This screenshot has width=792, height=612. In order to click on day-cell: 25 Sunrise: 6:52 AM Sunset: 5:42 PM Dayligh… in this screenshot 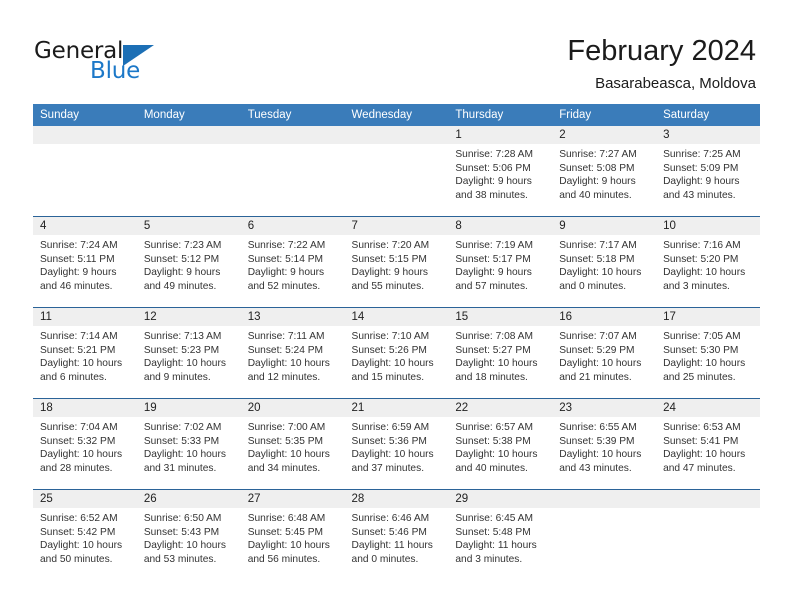, I will do `click(85, 535)`.